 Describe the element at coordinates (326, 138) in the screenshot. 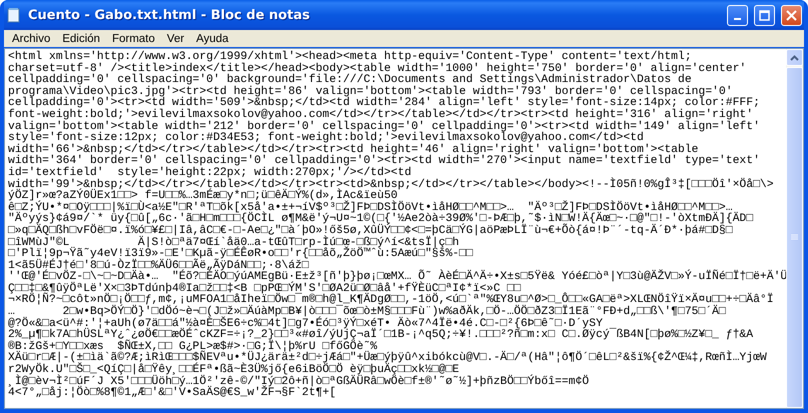

I see `text-line: style='font-size:12px; color:#D34E53; font-weight:bold;'>evilevilmaxsokolov@yahoo.com</td><td` at that location.